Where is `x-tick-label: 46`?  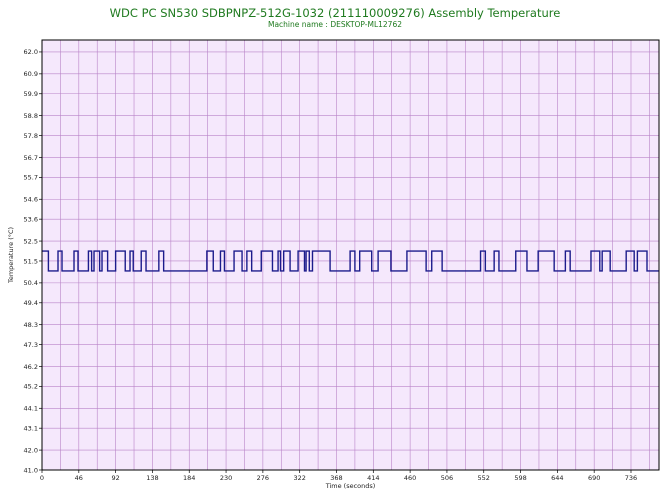
x-tick-label: 46 is located at coordinates (79, 478).